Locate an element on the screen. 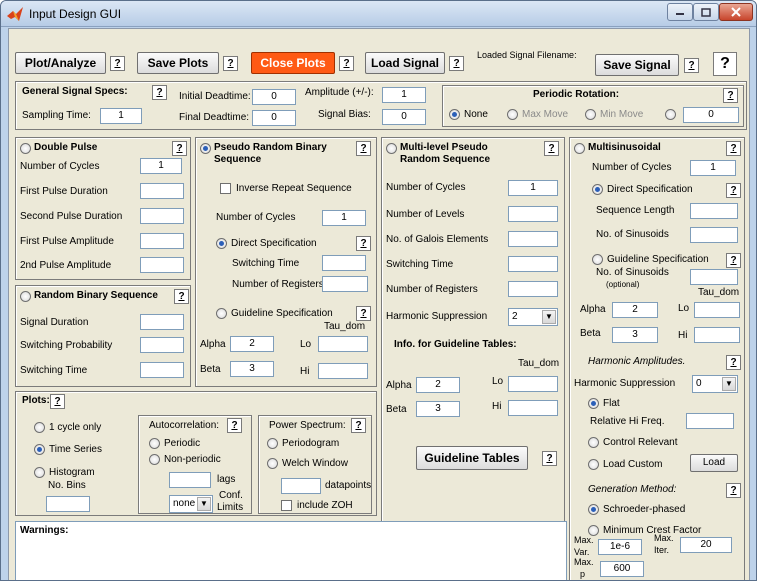  ml-beta-input: 3 is located at coordinates (438, 409).